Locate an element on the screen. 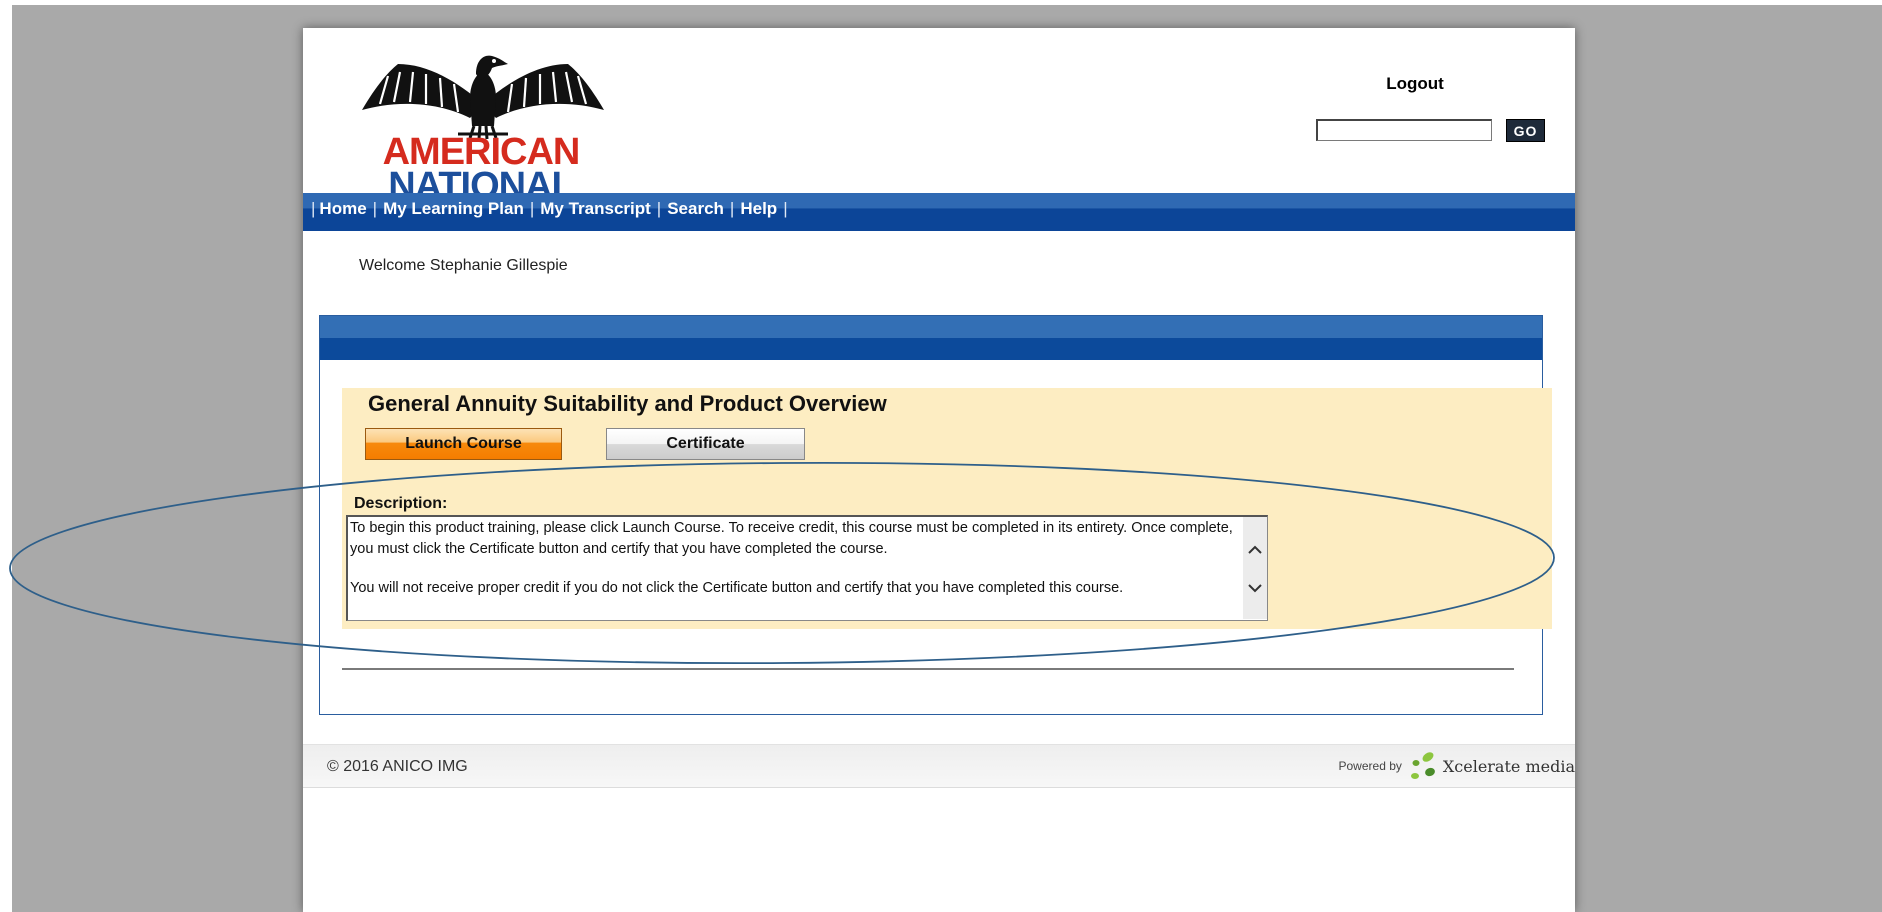  chevron-up-icon is located at coordinates (1255, 549).